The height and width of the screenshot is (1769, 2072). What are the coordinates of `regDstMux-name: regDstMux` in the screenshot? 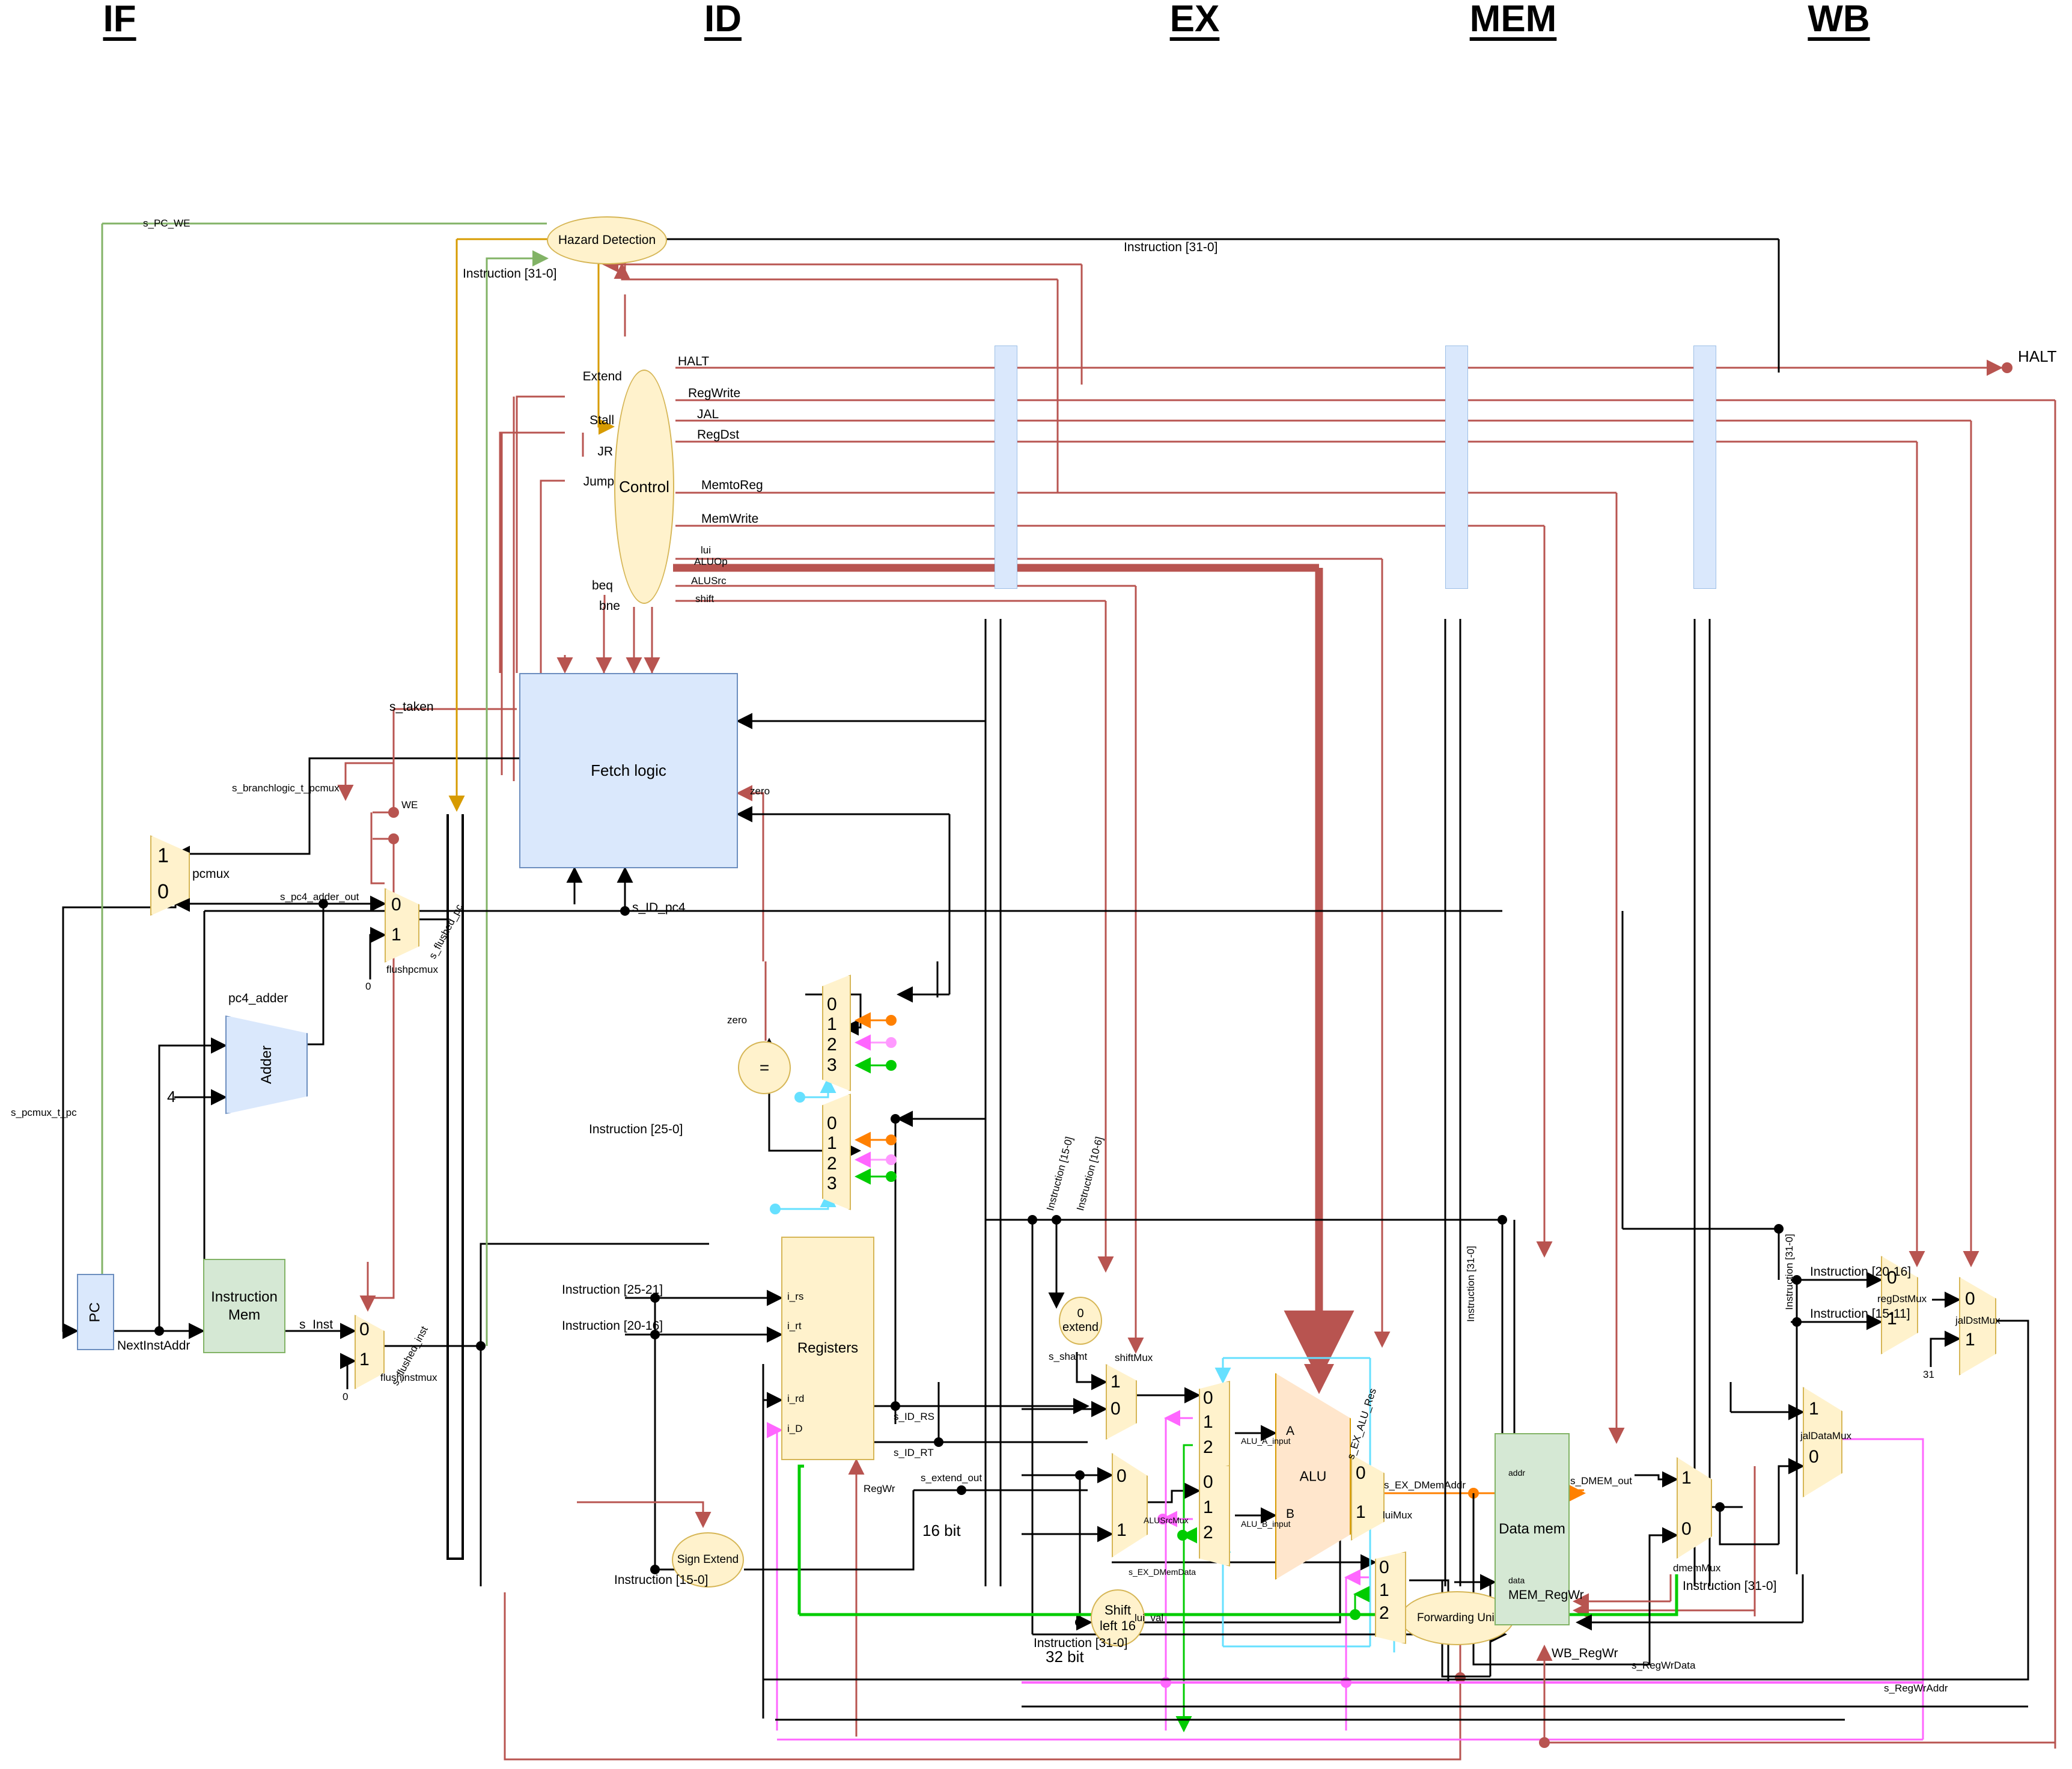 It's located at (1902, 1299).